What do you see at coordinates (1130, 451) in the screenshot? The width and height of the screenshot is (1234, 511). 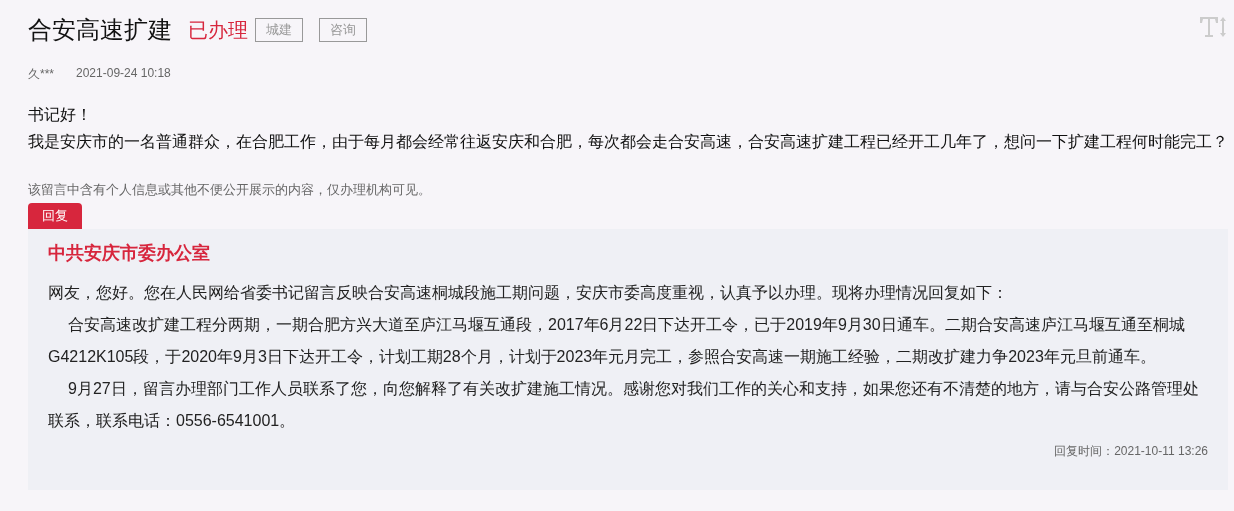 I see `reply-time: 回复时间：2021-10-11 13:26` at bounding box center [1130, 451].